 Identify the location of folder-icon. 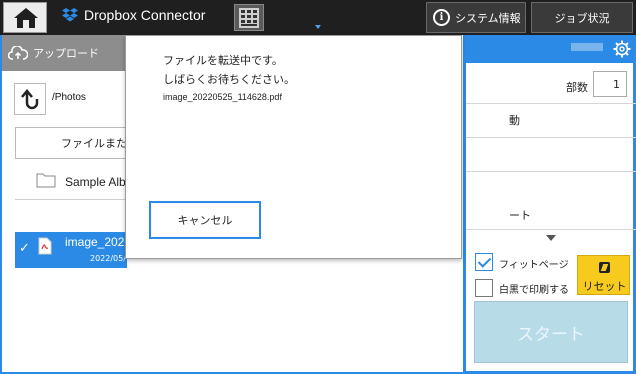
(46, 180).